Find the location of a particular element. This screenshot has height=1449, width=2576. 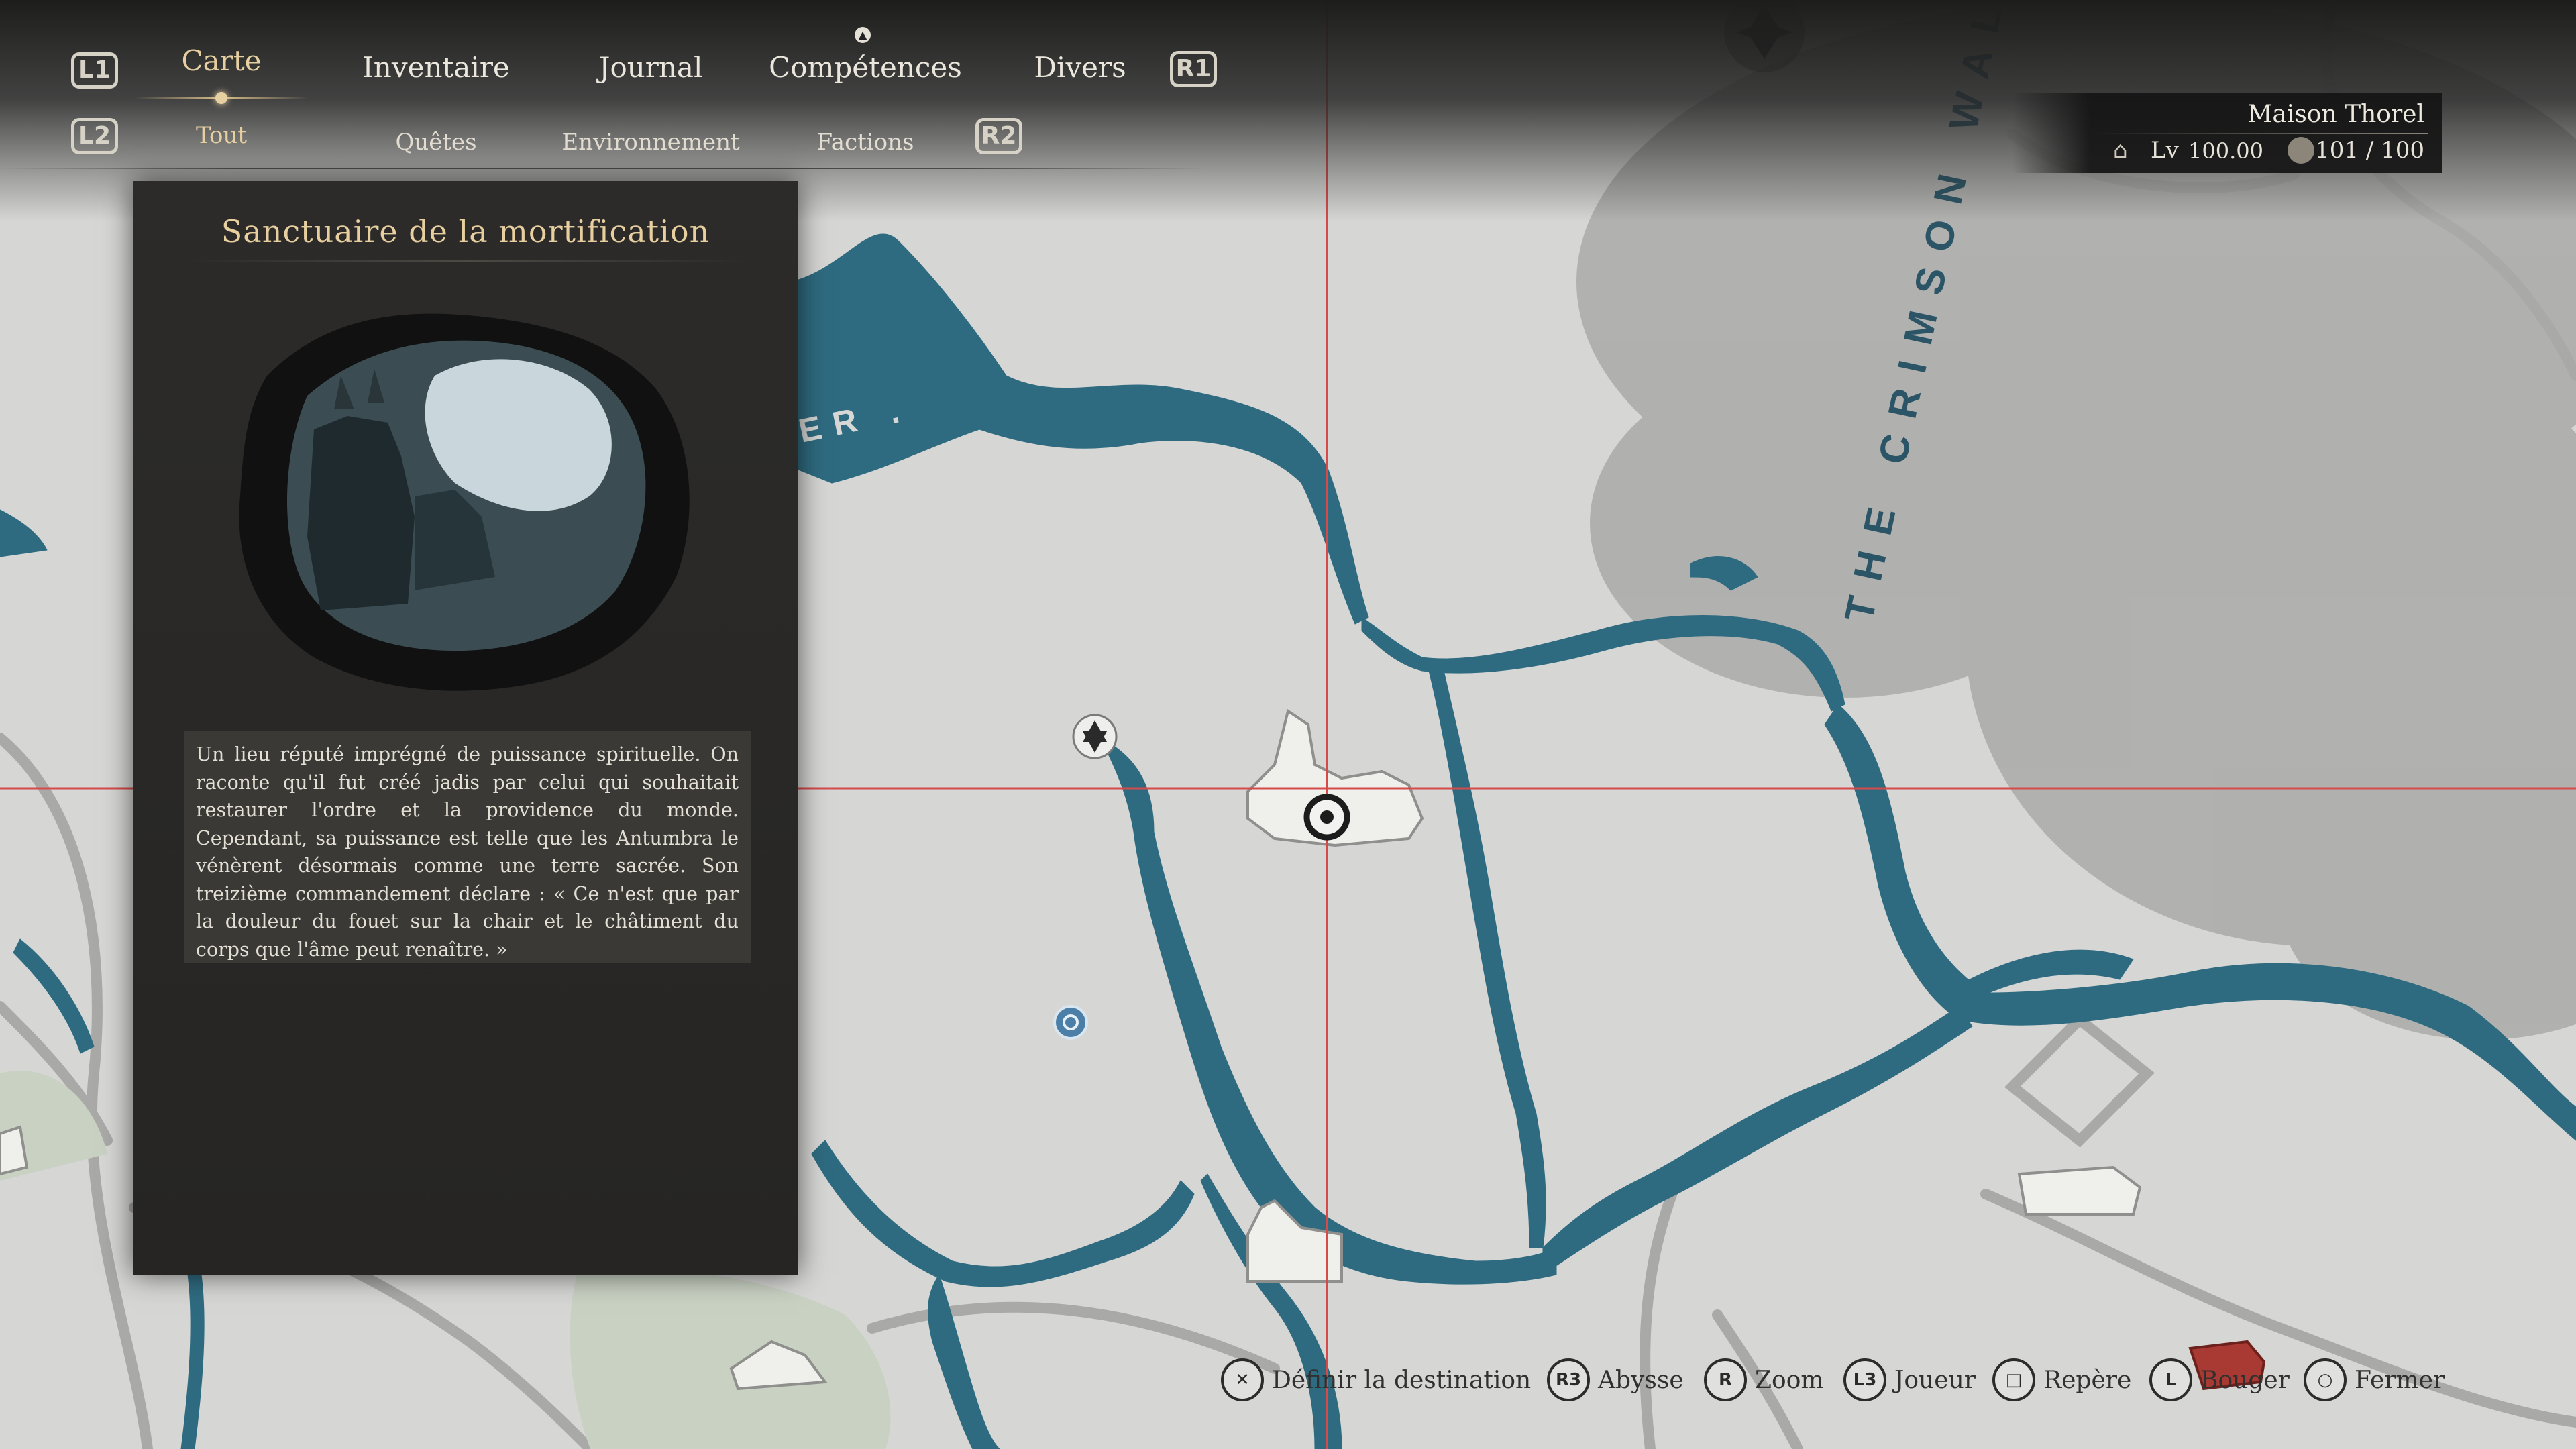

hint-player: L3 Joueur is located at coordinates (1909, 1379).